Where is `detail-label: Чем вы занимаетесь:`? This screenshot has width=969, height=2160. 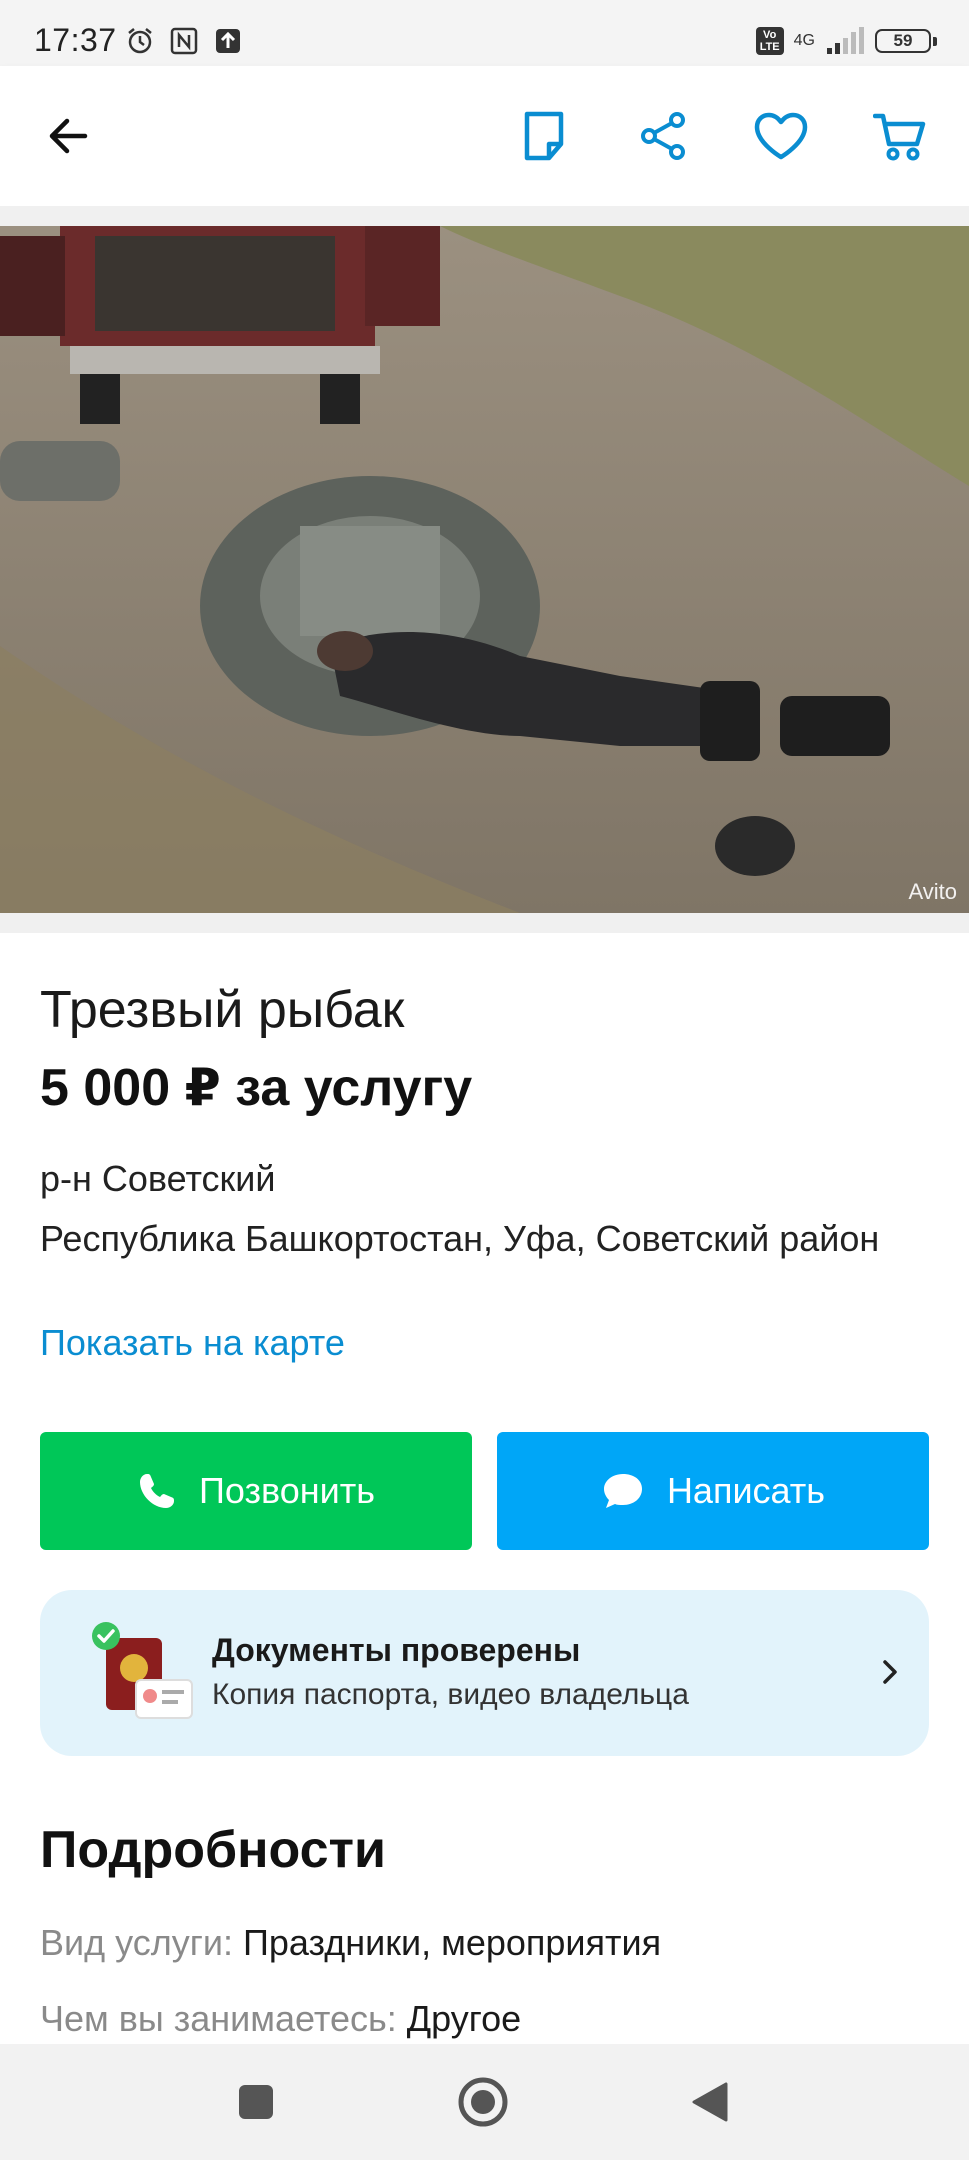
detail-label: Чем вы занимаетесь: is located at coordinates (218, 2018).